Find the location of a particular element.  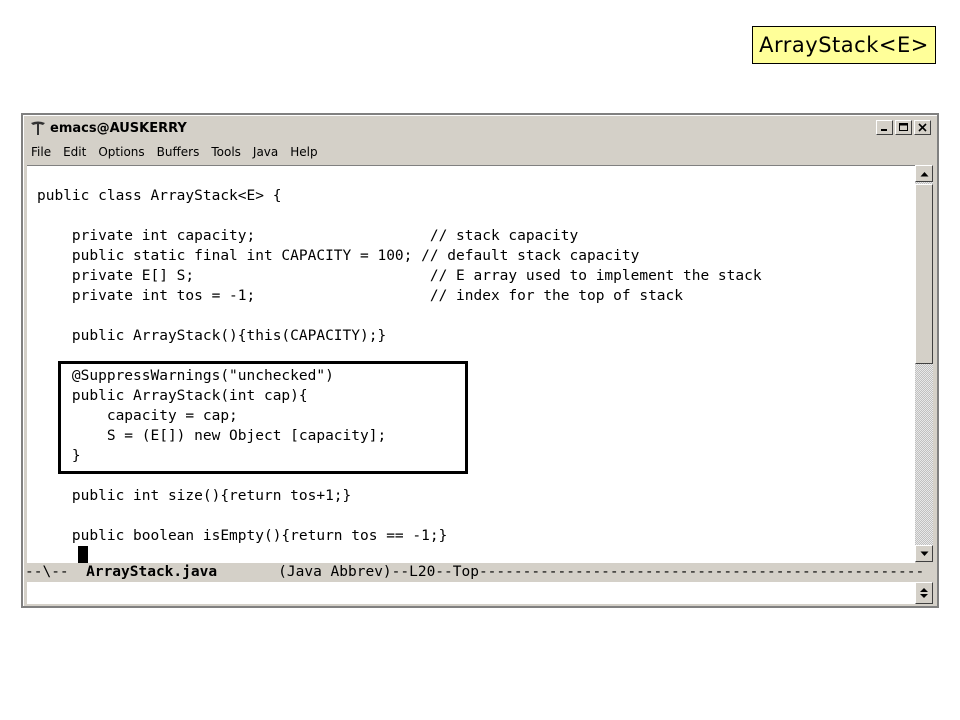

title-bar: emacs@AUSKERRY is located at coordinates (480, 128).